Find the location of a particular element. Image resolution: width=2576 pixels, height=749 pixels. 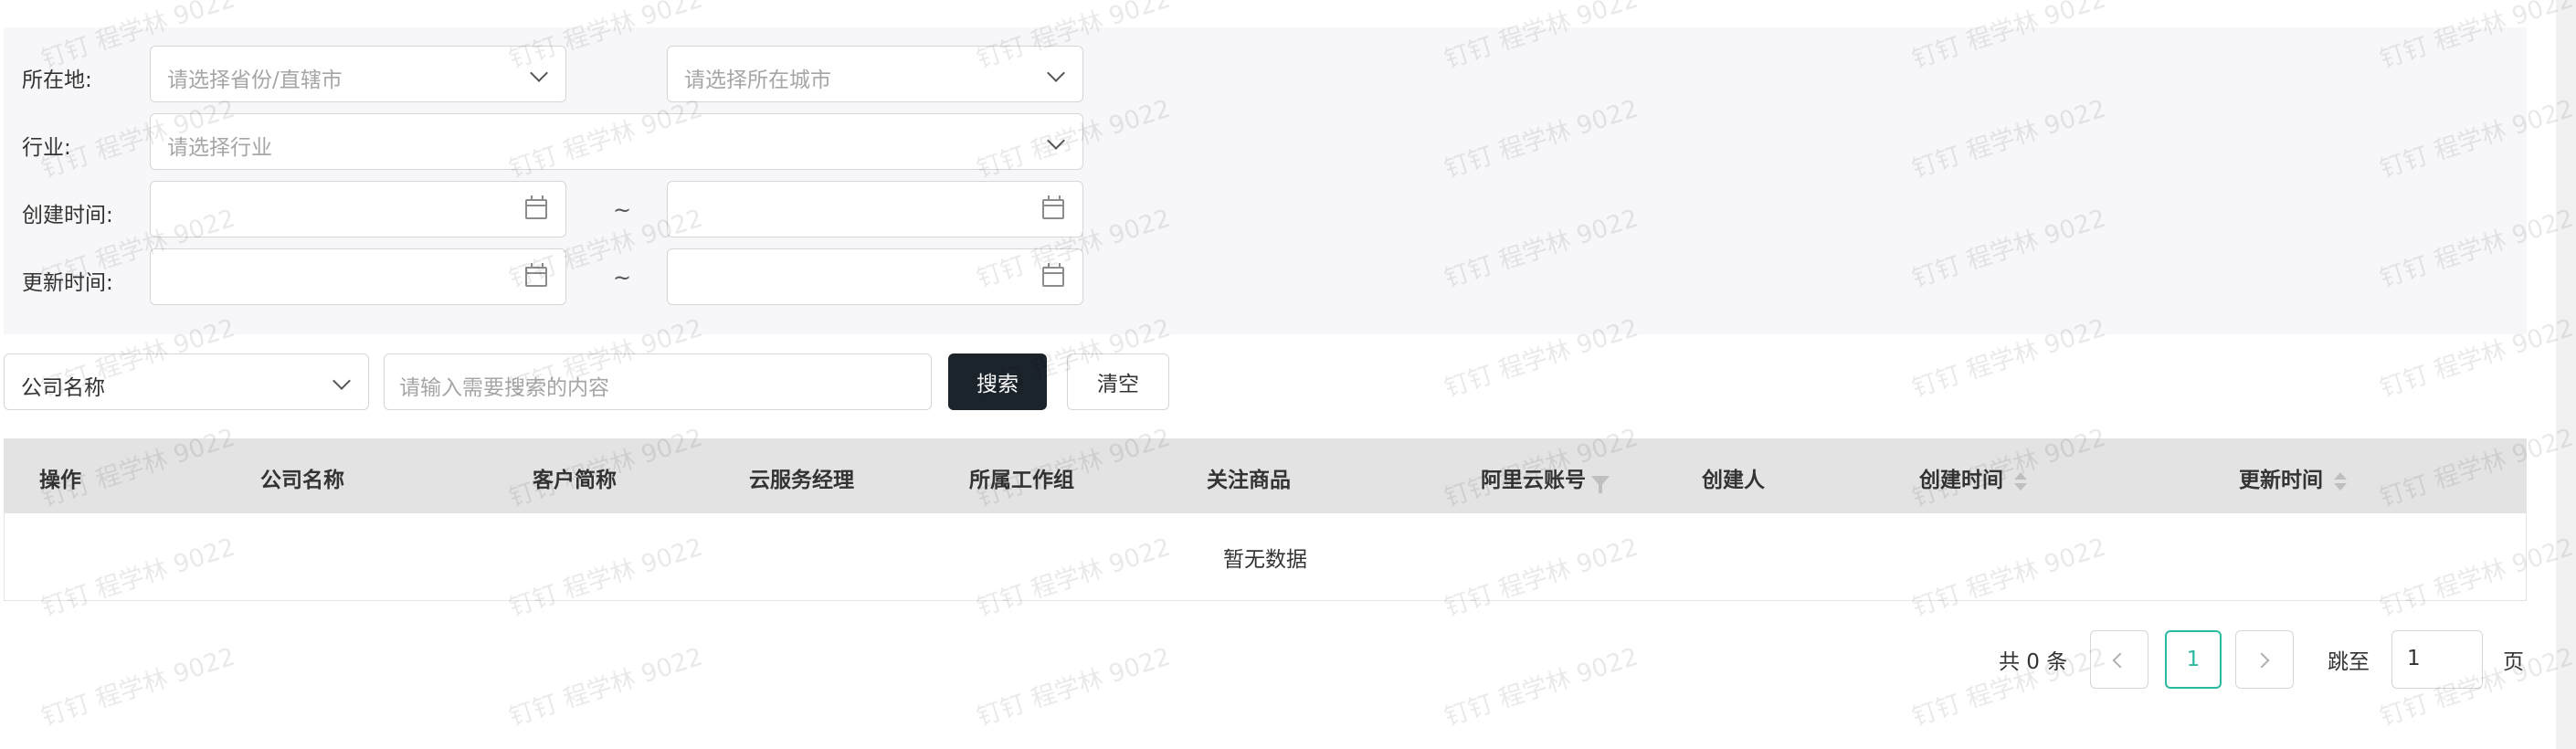

search-input: 请输入需要搜索的内容 is located at coordinates (658, 381).